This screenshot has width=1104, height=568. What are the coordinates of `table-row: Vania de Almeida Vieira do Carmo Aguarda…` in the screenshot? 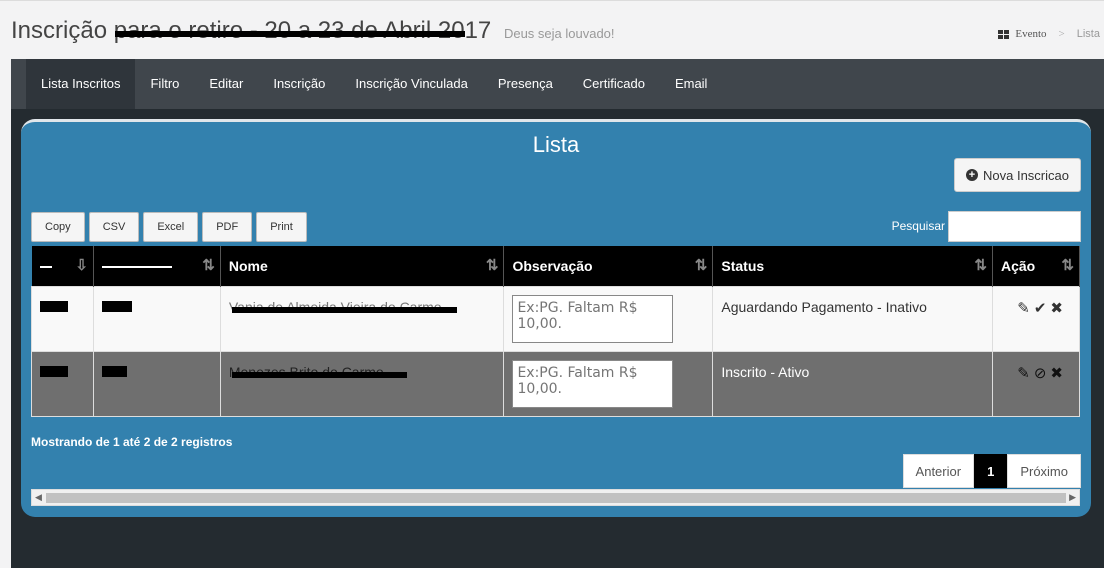 It's located at (555, 318).